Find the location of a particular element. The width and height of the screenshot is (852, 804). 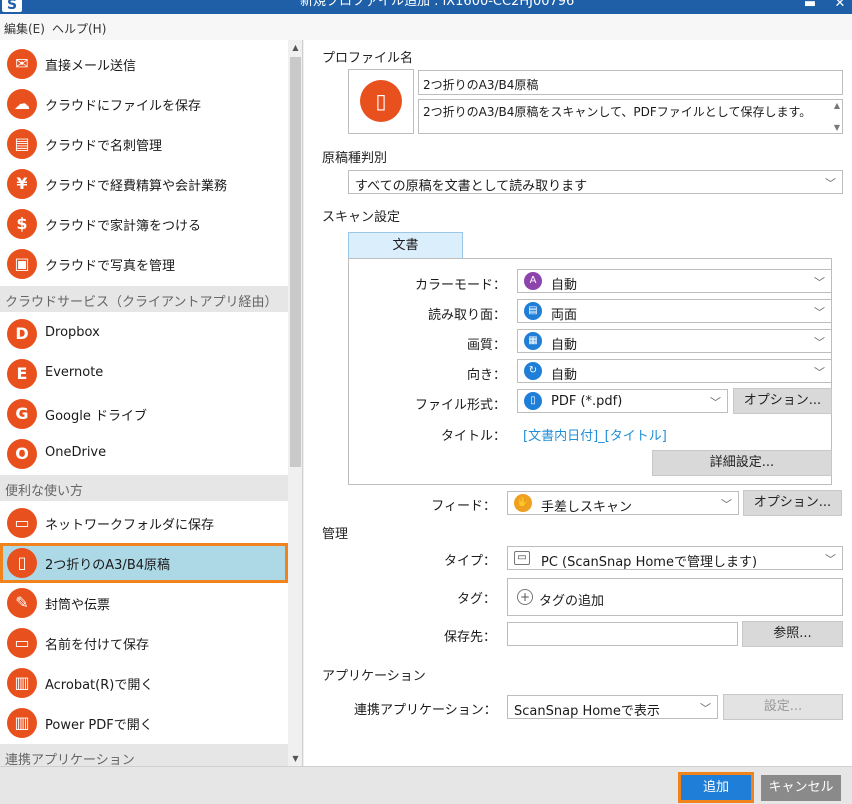

list-item-label: Evernote is located at coordinates (74, 372).